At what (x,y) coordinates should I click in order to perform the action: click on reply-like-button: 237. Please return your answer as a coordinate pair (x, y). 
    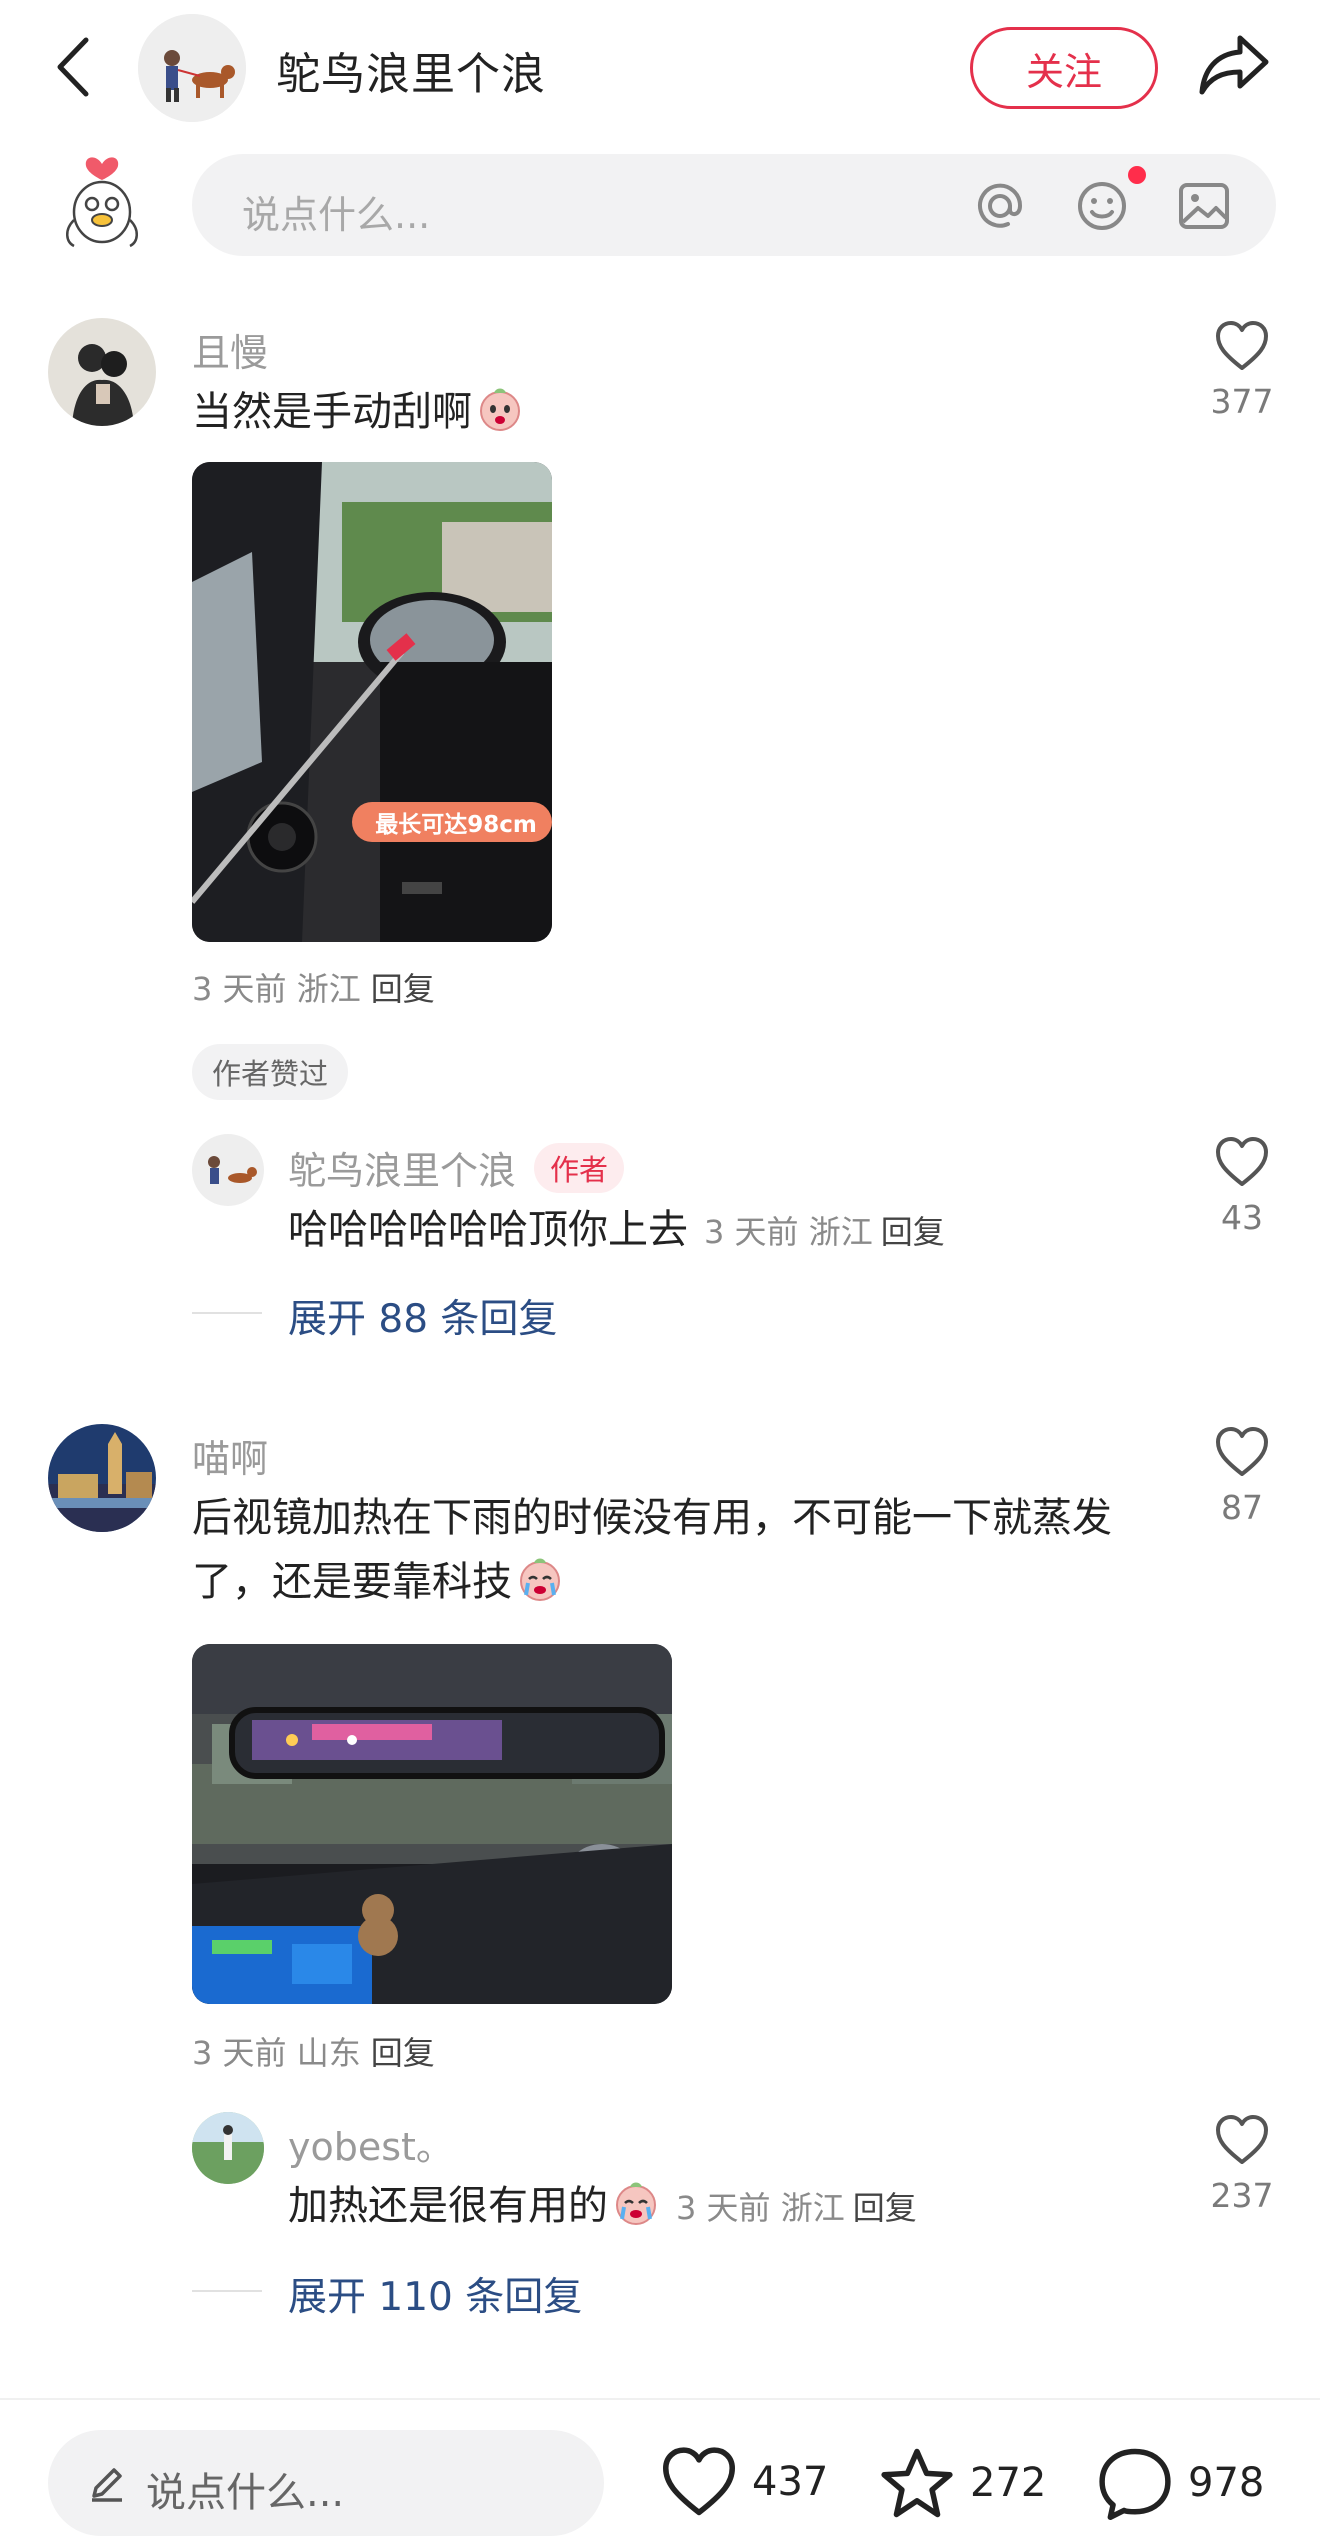
    Looking at the image, I should click on (1242, 2164).